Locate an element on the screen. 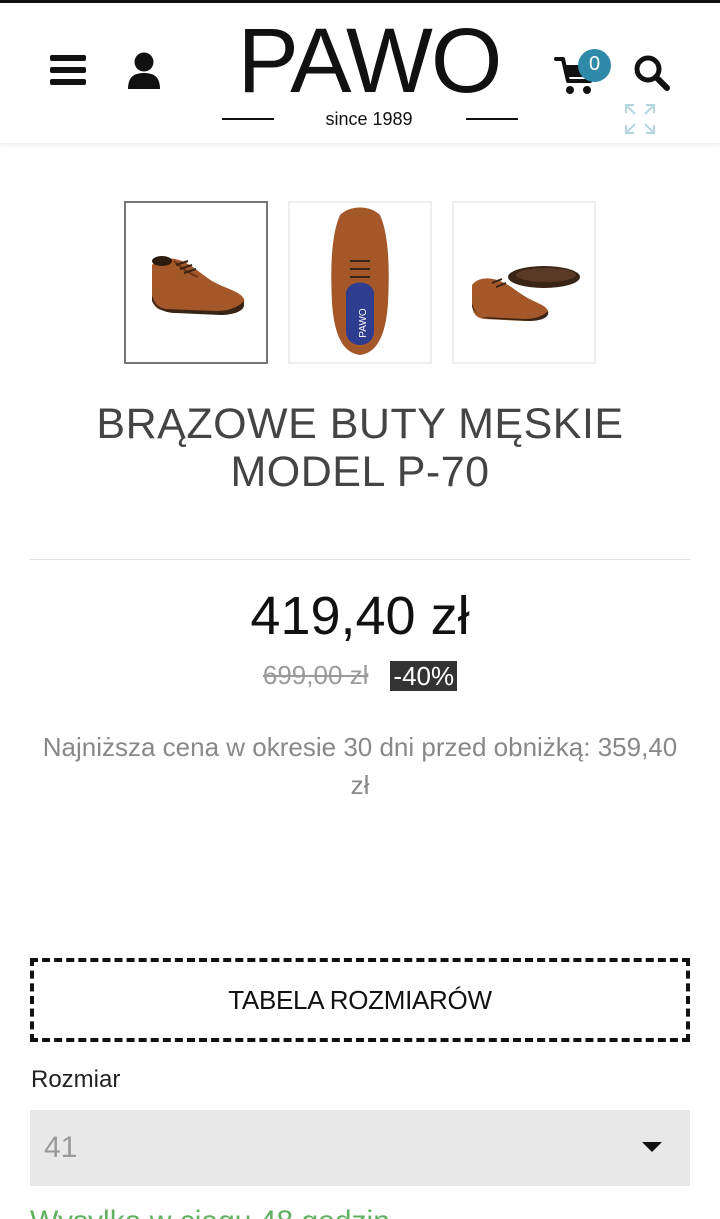 Image resolution: width=720 pixels, height=1219 pixels. divider is located at coordinates (360, 559).